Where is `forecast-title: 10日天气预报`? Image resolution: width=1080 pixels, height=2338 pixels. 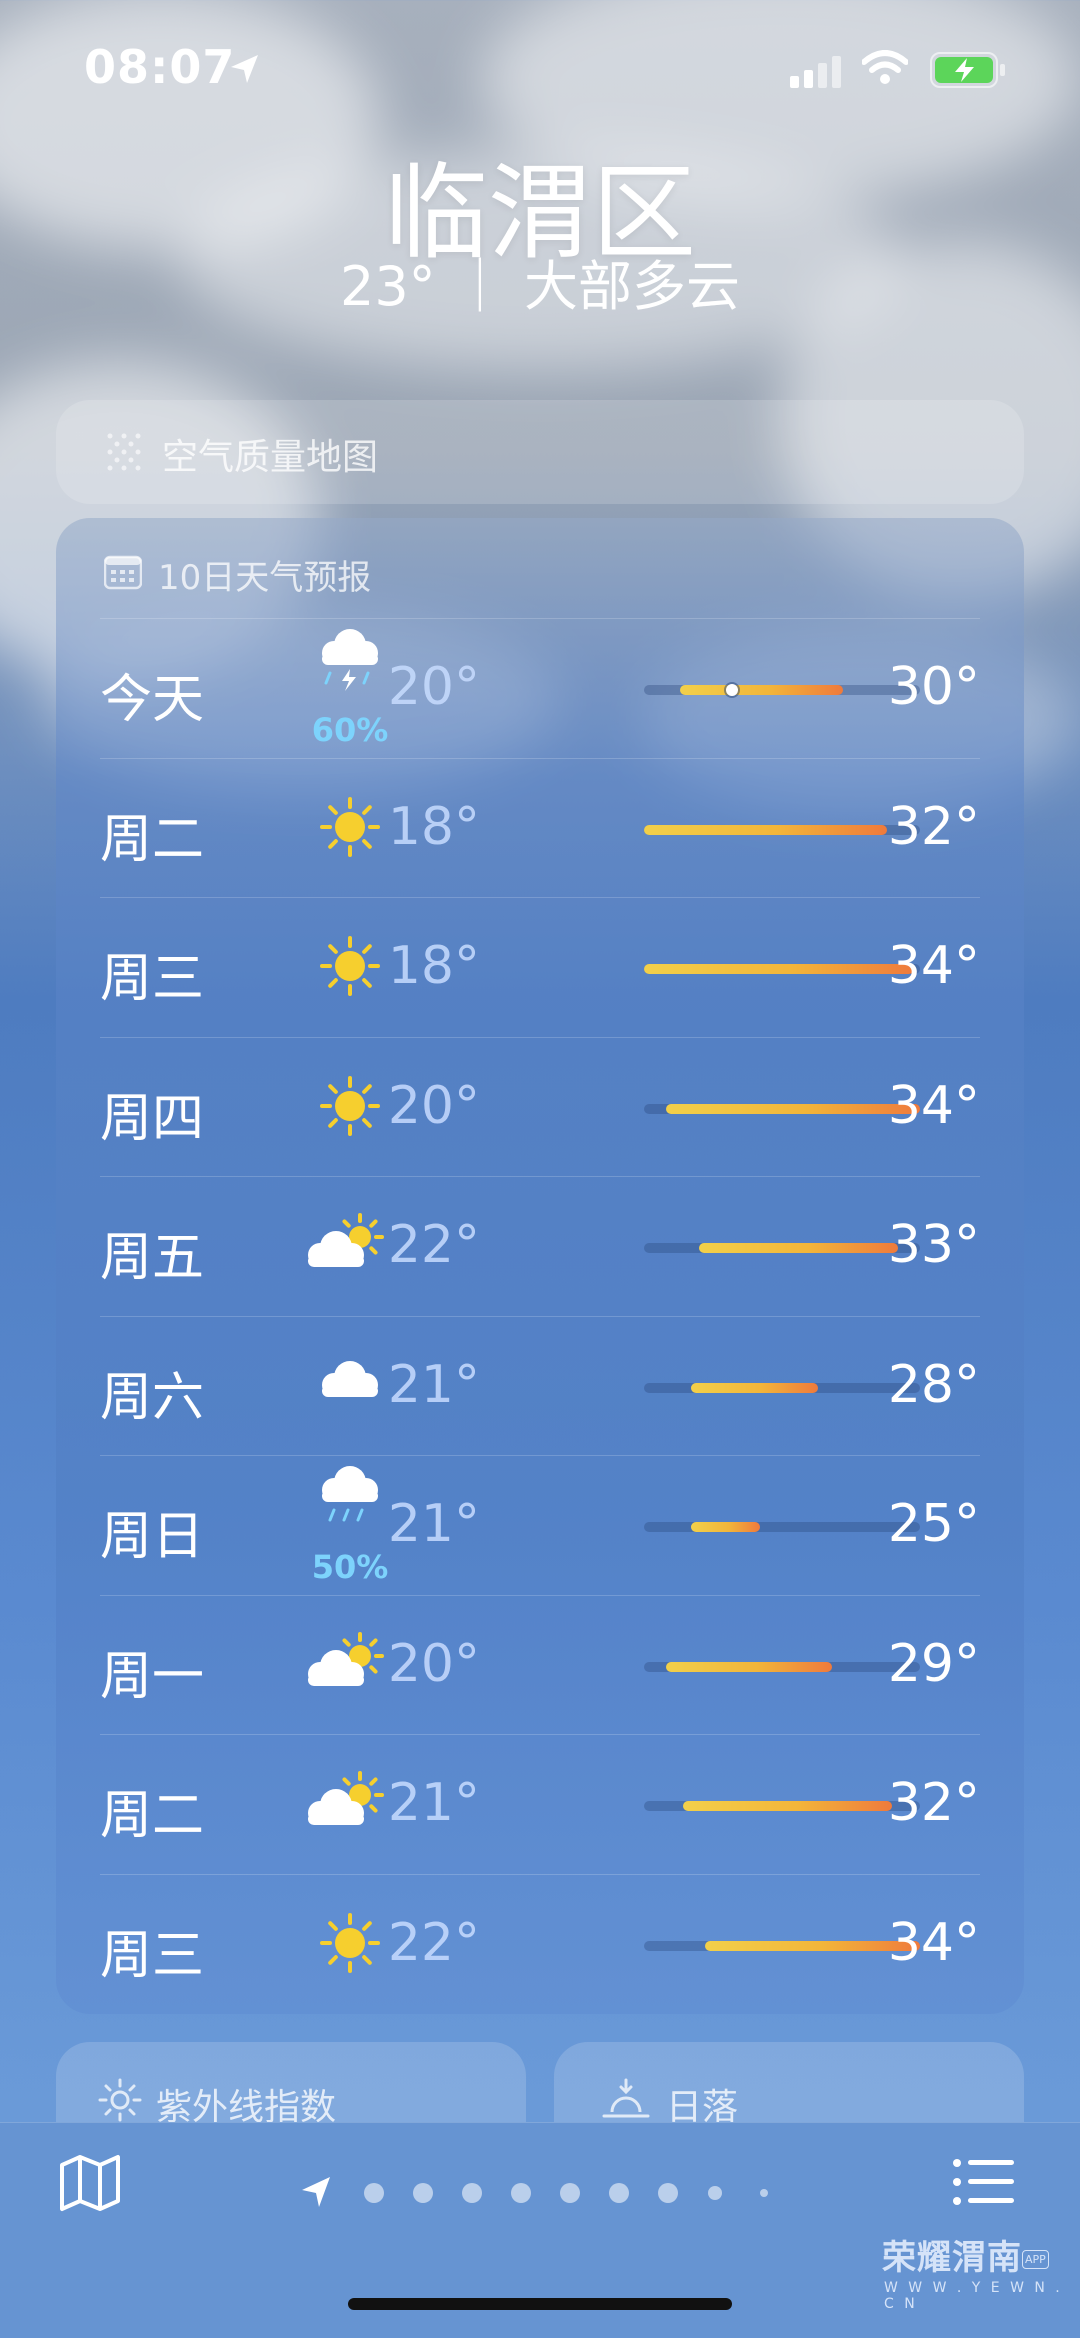
forecast-title: 10日天气预报 is located at coordinates (265, 578).